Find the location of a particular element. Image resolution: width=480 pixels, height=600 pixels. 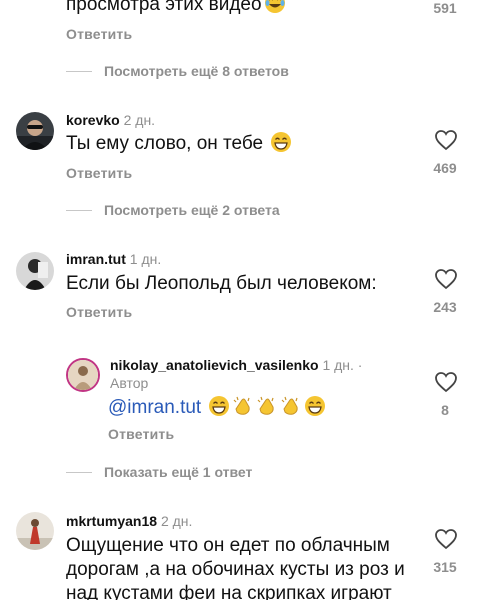

comment-text-top: просмотра этих видео is located at coordinates (176, 9).